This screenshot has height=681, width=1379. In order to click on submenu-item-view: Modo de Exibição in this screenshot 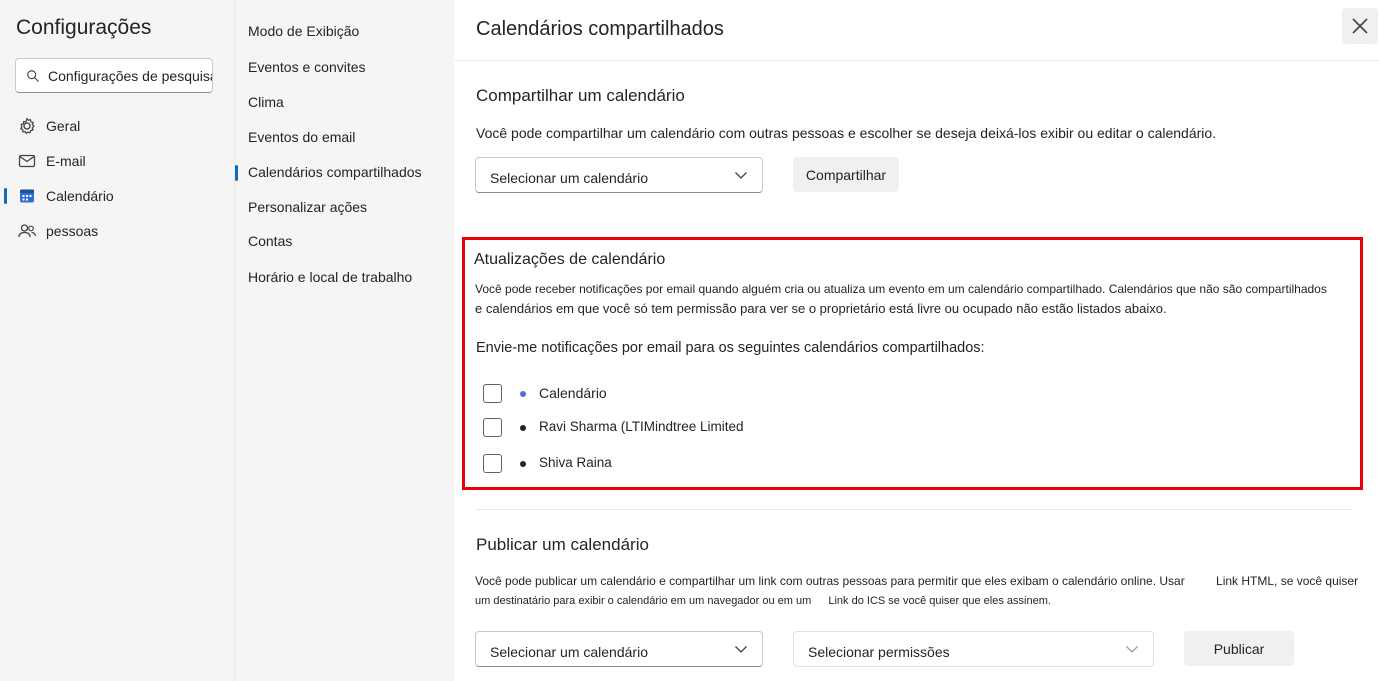, I will do `click(344, 31)`.